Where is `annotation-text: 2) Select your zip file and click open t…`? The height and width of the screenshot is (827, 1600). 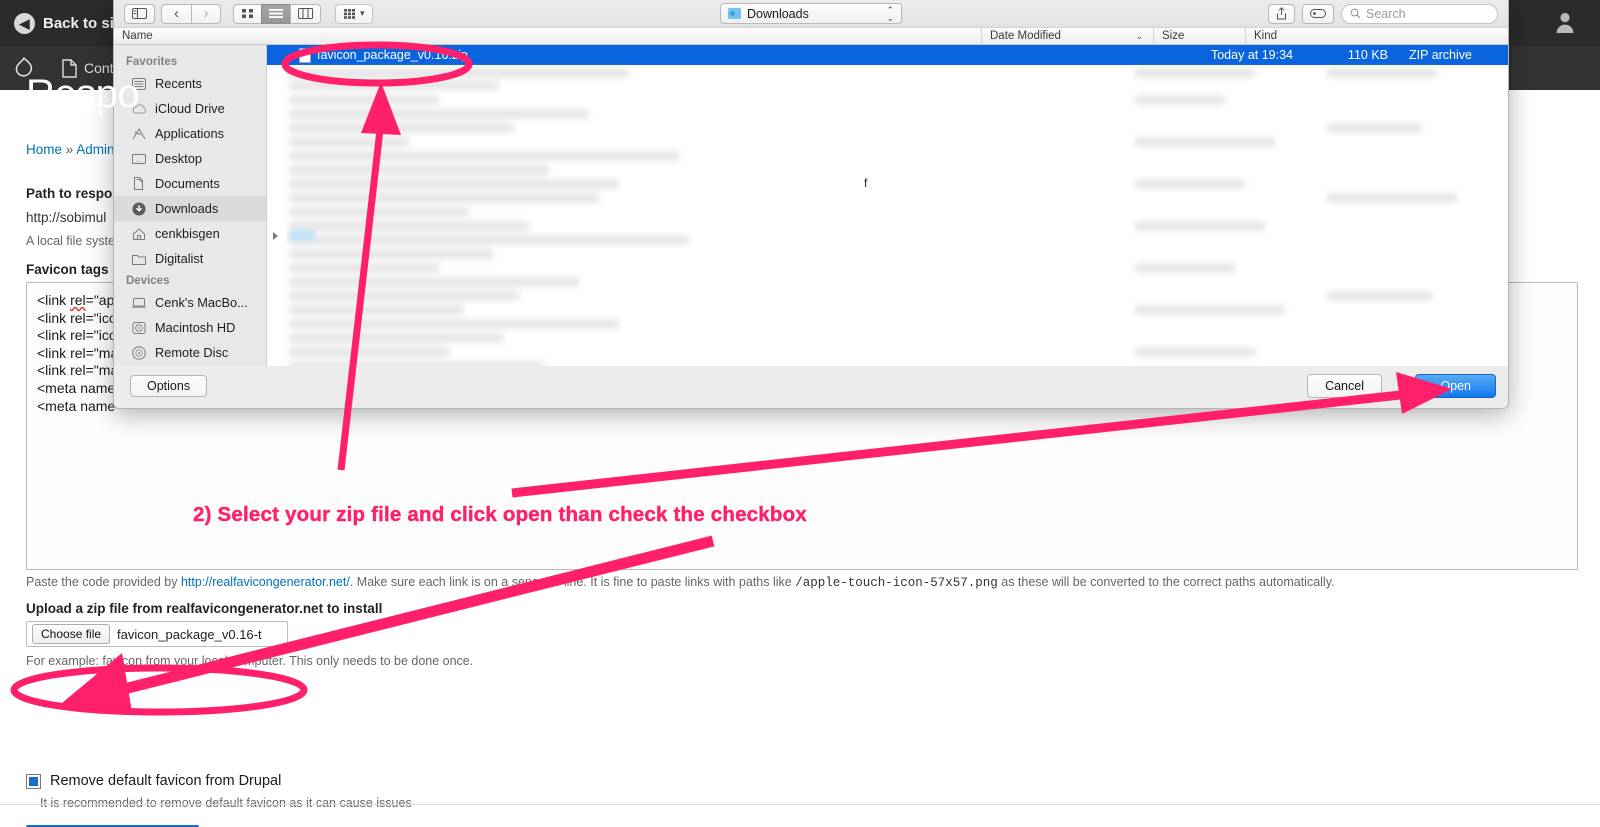
annotation-text: 2) Select your zip file and click open t… is located at coordinates (500, 514).